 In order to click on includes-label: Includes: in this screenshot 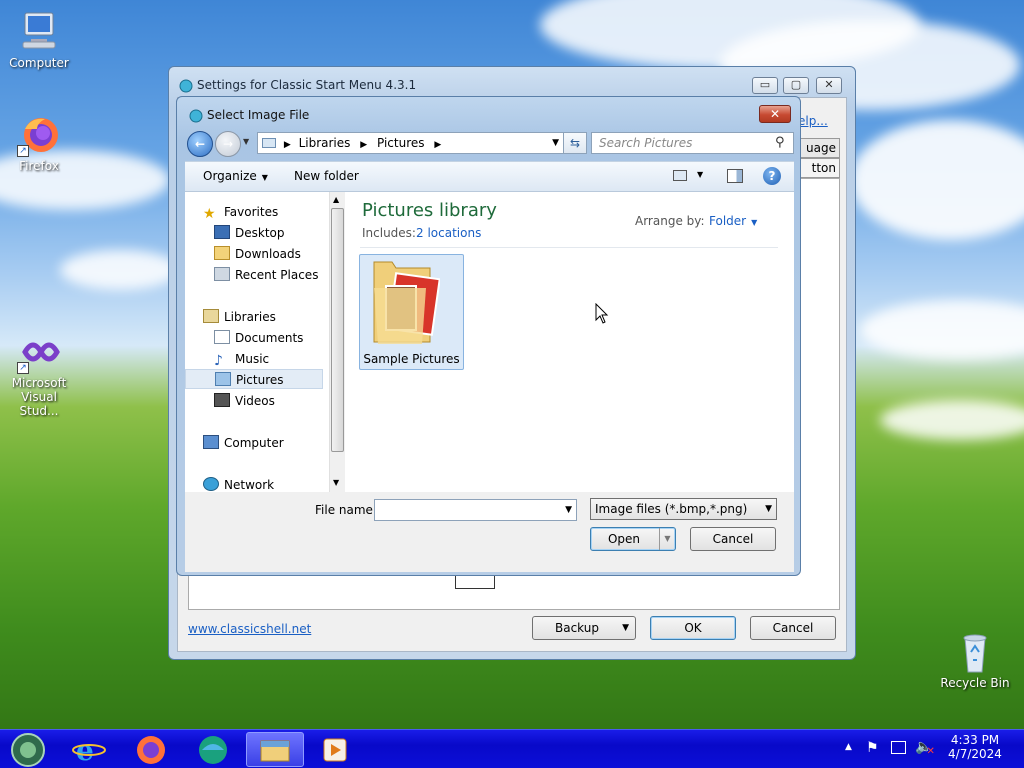, I will do `click(389, 233)`.